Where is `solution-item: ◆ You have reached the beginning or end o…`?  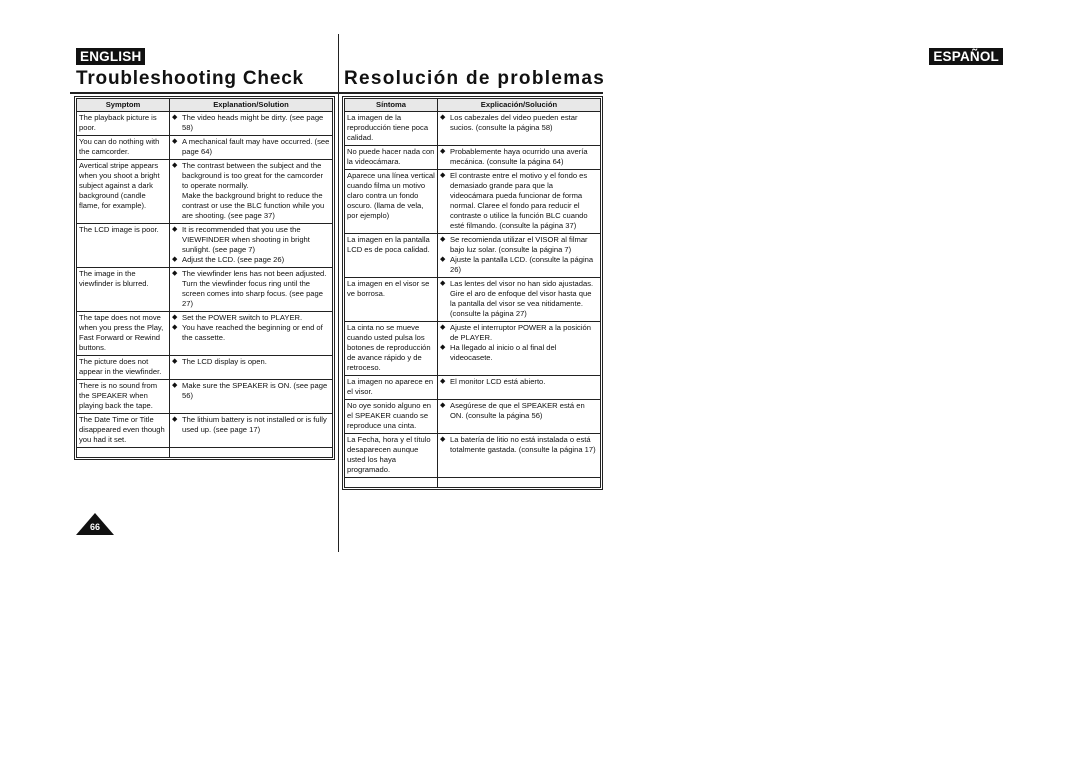 solution-item: ◆ You have reached the beginning or end o… is located at coordinates (251, 333).